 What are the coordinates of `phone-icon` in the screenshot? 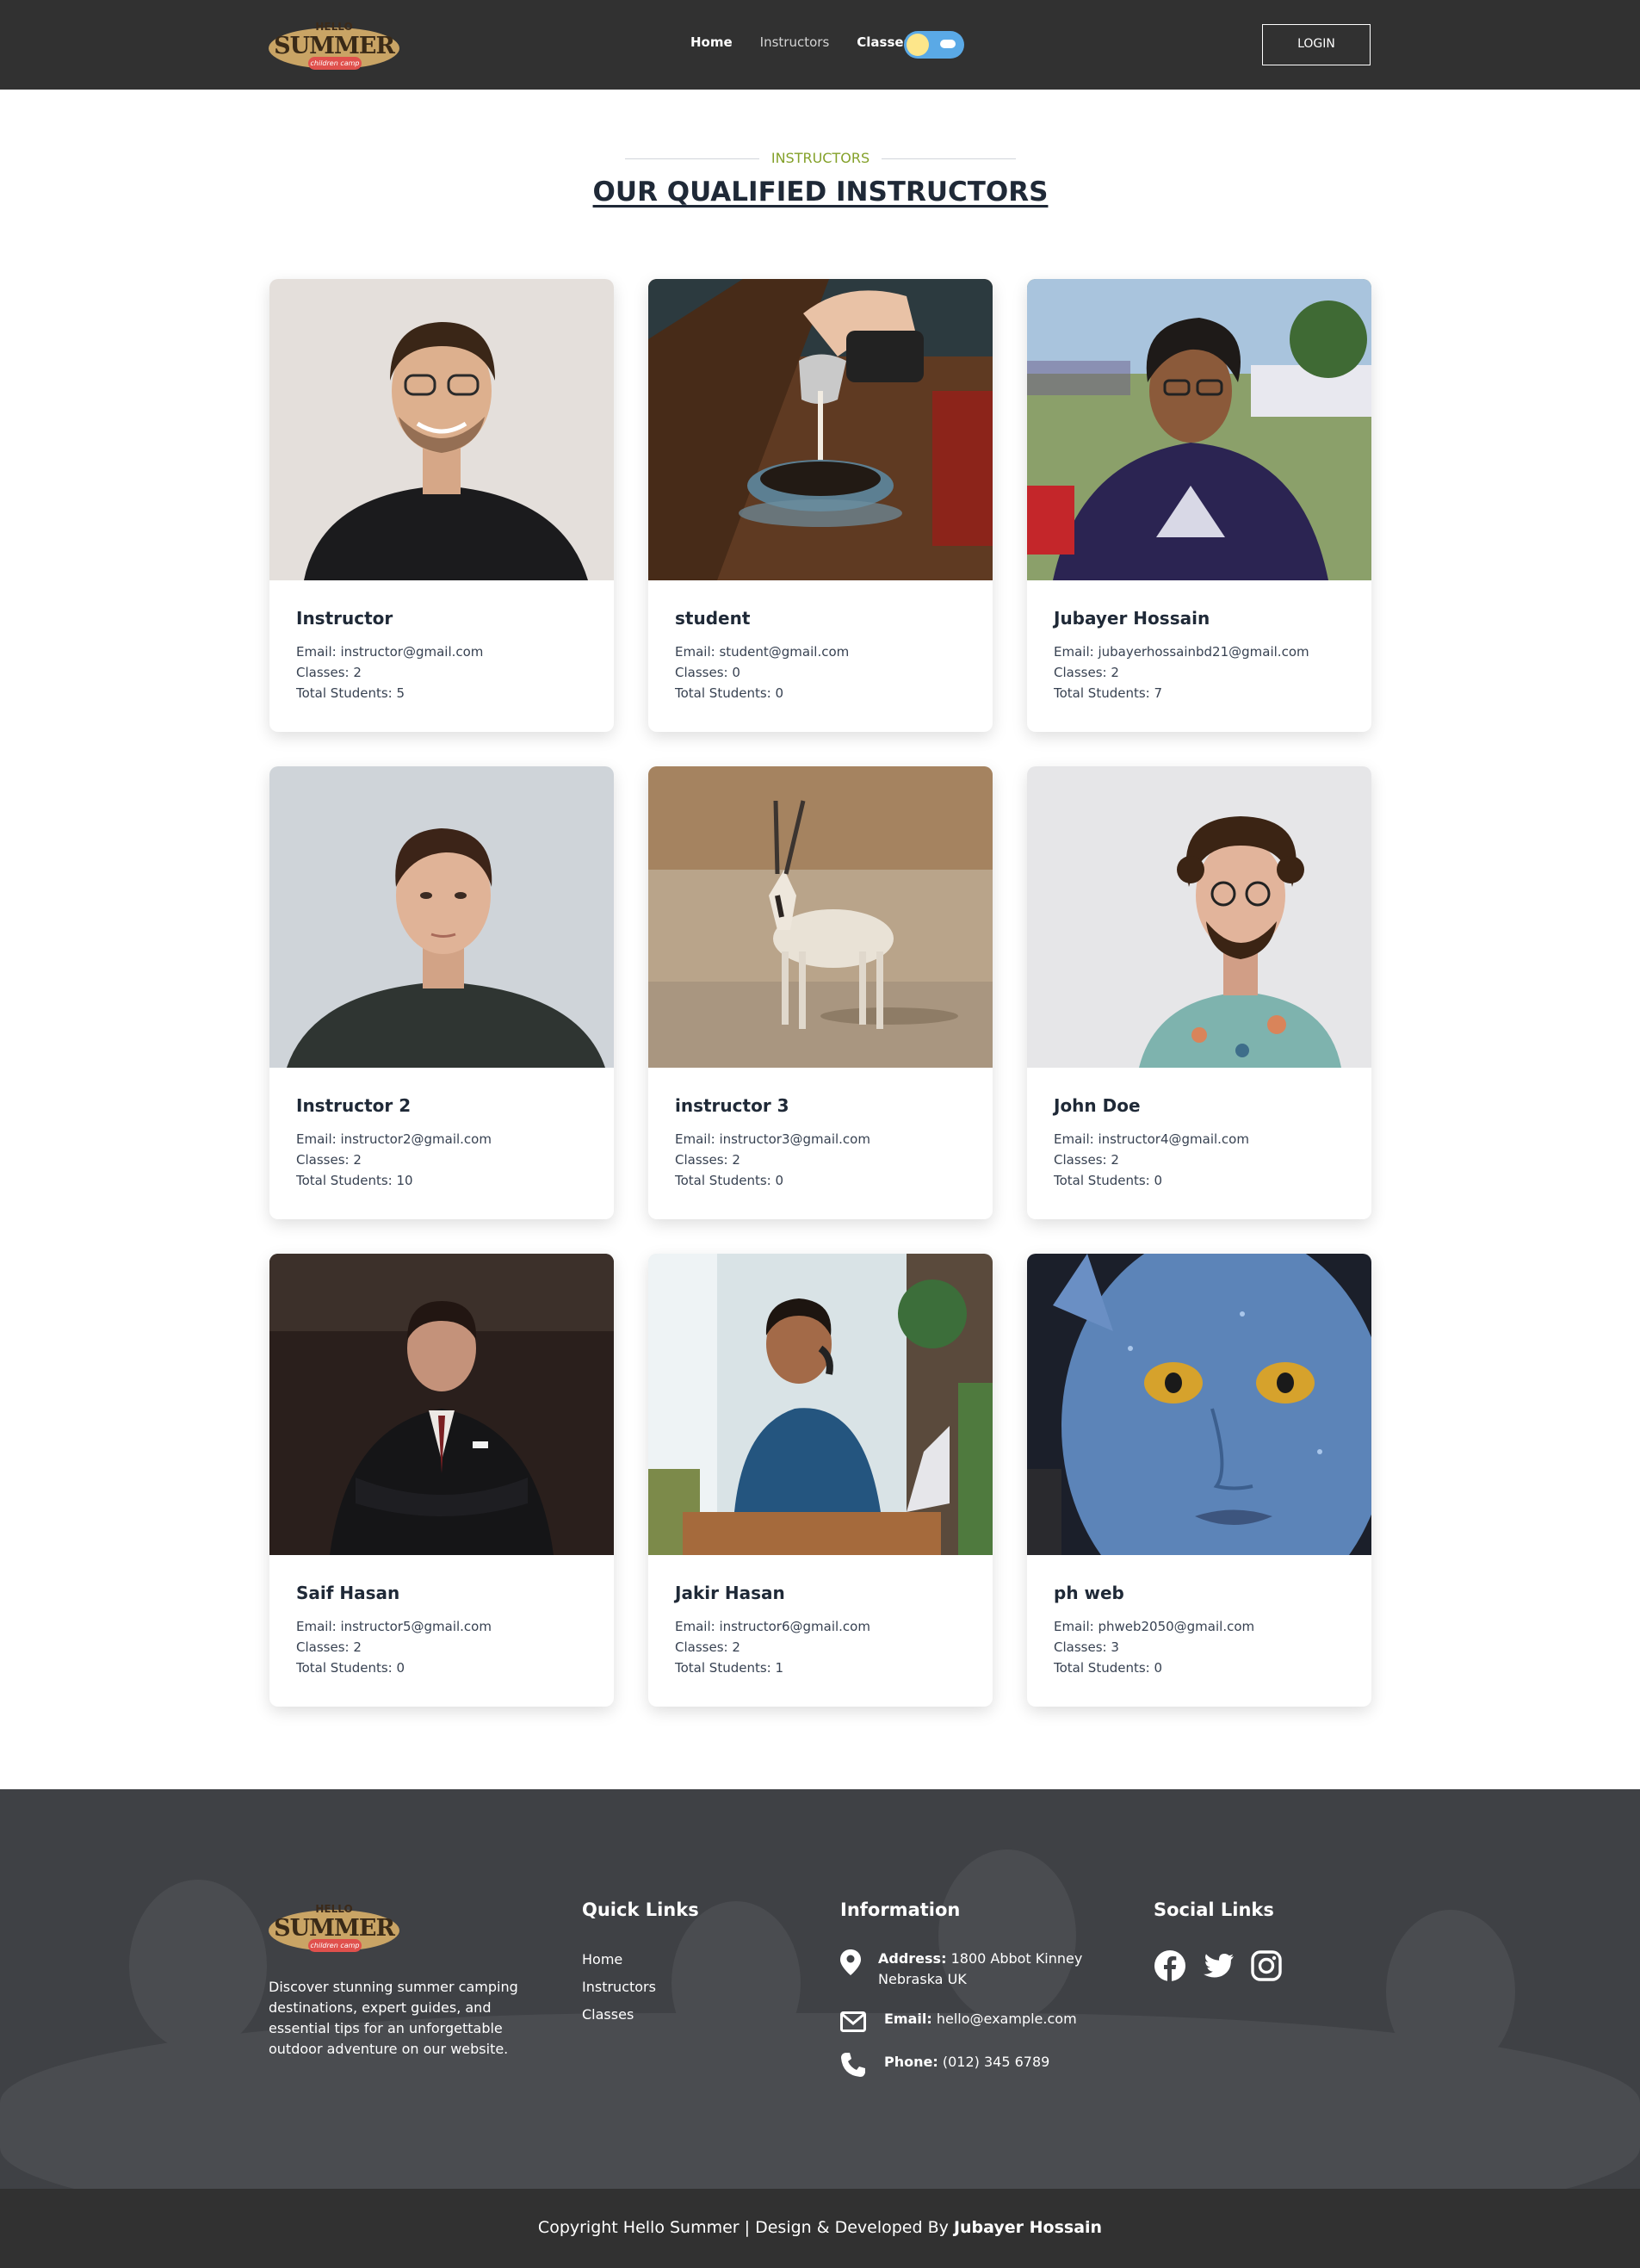 It's located at (853, 2065).